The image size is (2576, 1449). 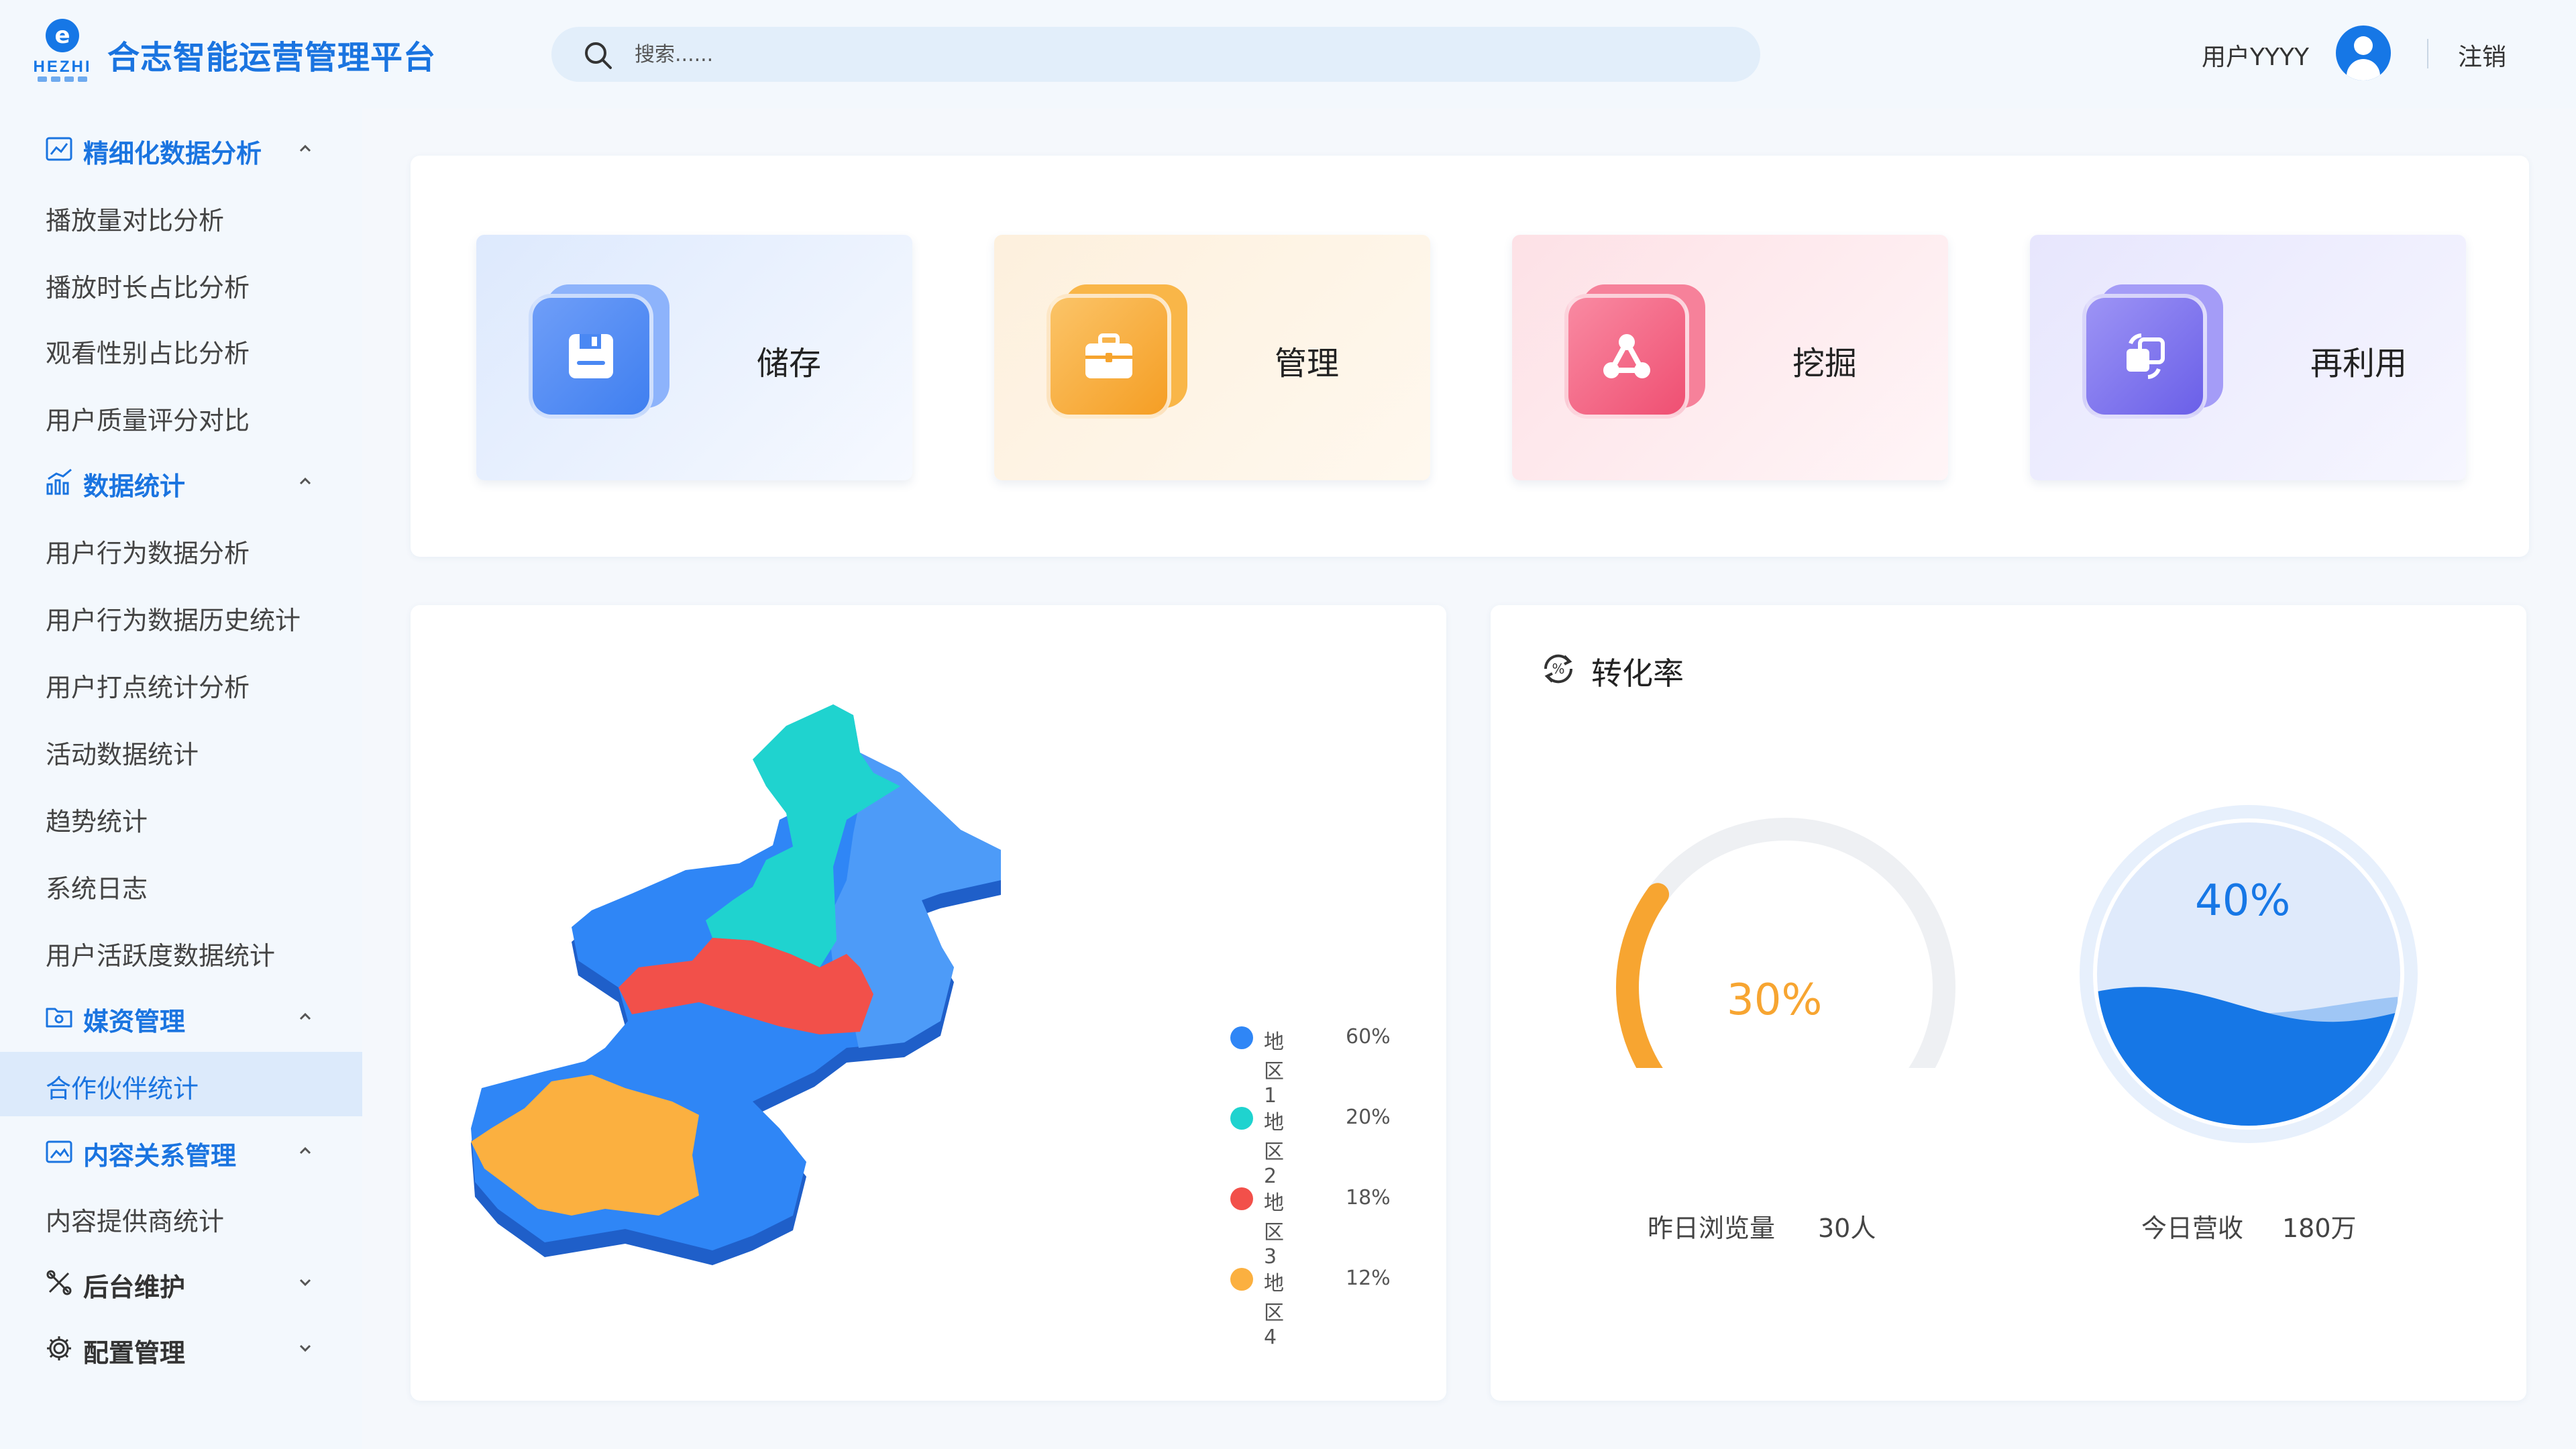 What do you see at coordinates (1643, 975) in the screenshot?
I see `gauge-fill` at bounding box center [1643, 975].